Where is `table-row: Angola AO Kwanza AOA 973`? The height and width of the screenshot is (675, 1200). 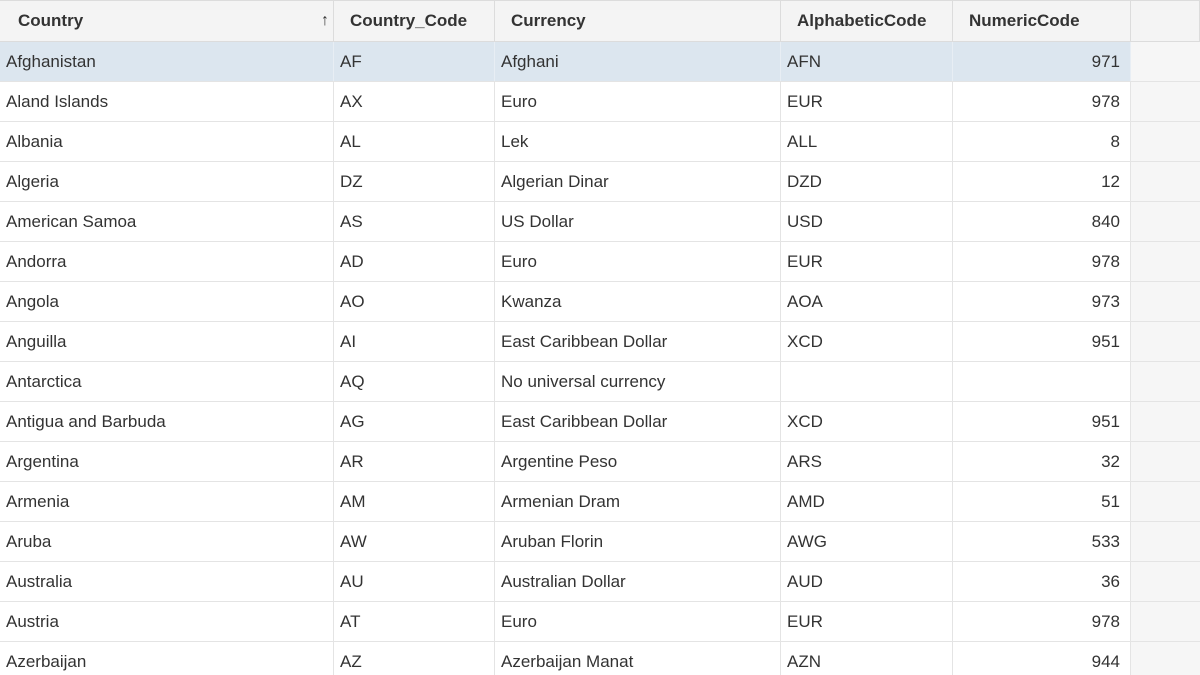
table-row: Angola AO Kwanza AOA 973 is located at coordinates (600, 302).